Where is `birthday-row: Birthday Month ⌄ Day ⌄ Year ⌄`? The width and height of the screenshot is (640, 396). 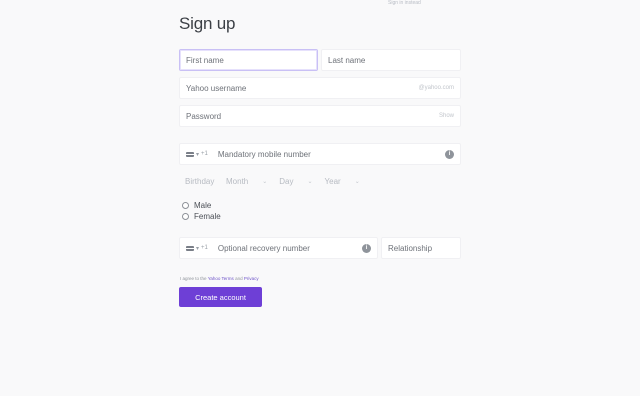 birthday-row: Birthday Month ⌄ Day ⌄ Year ⌄ is located at coordinates (275, 181).